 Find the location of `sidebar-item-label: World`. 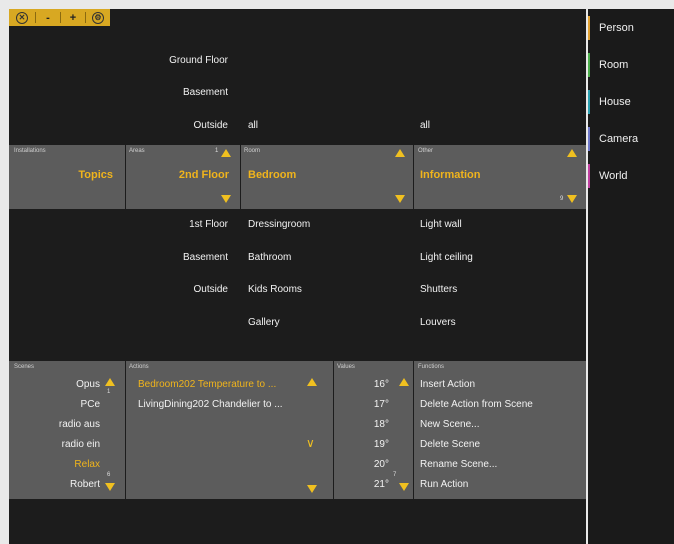

sidebar-item-label: World is located at coordinates (613, 176).